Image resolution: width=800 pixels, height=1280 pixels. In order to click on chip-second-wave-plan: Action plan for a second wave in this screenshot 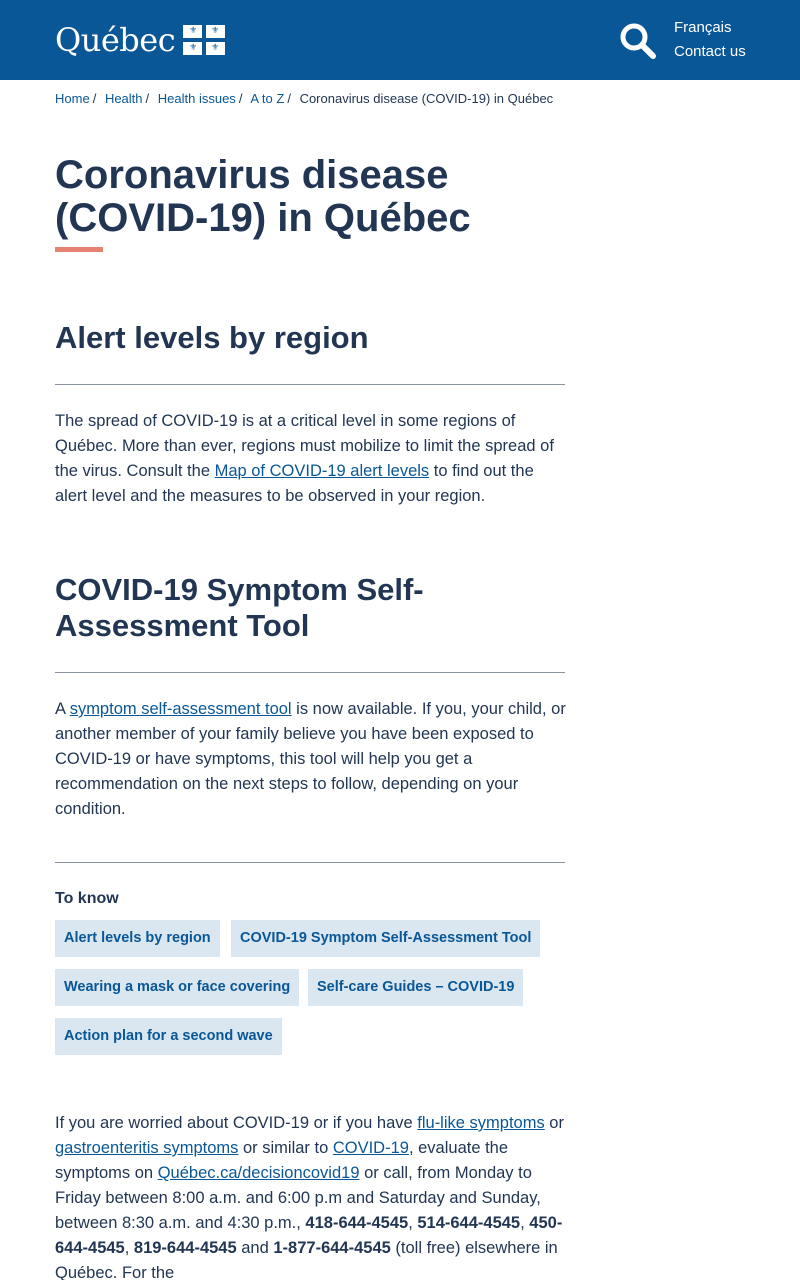, I will do `click(168, 1036)`.